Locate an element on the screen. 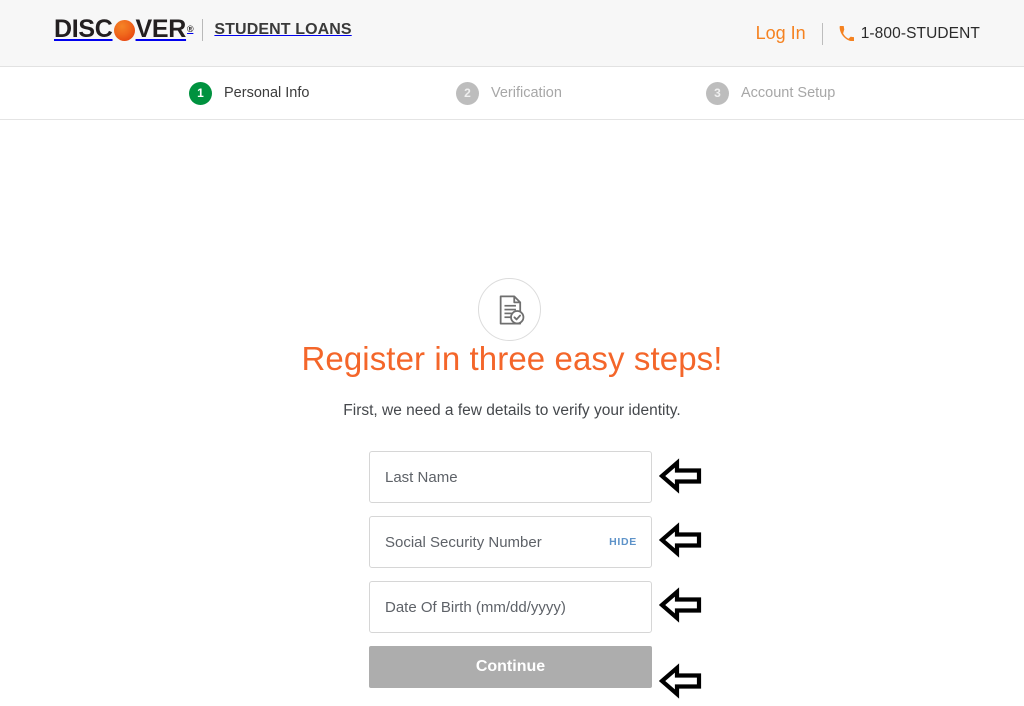 The image size is (1024, 706). date-of-birth-placeholder: Date Of Birth (mm/dd/yyyy) is located at coordinates (475, 607).